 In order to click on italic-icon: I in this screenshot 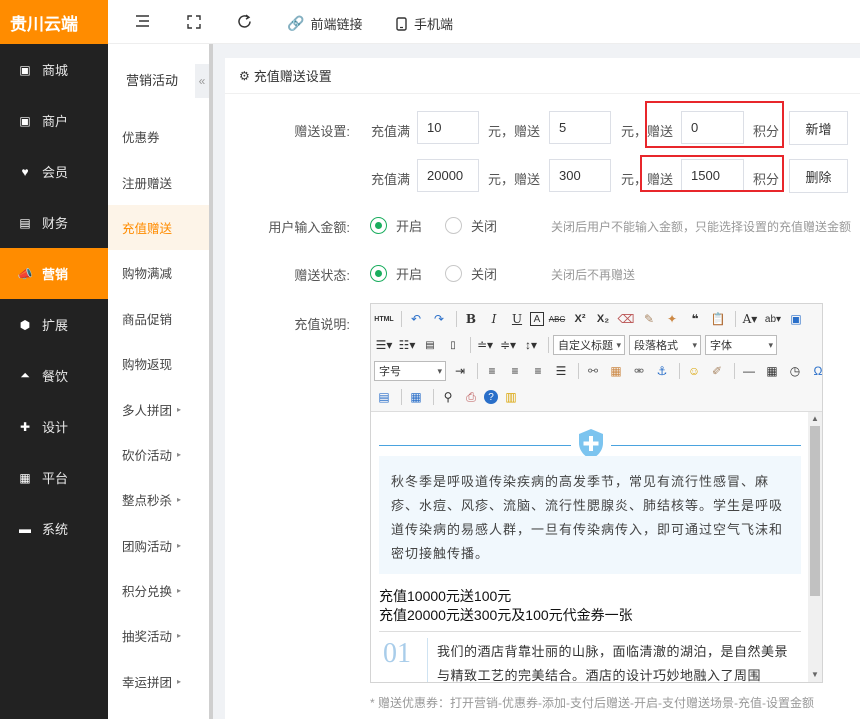, I will do `click(494, 319)`.